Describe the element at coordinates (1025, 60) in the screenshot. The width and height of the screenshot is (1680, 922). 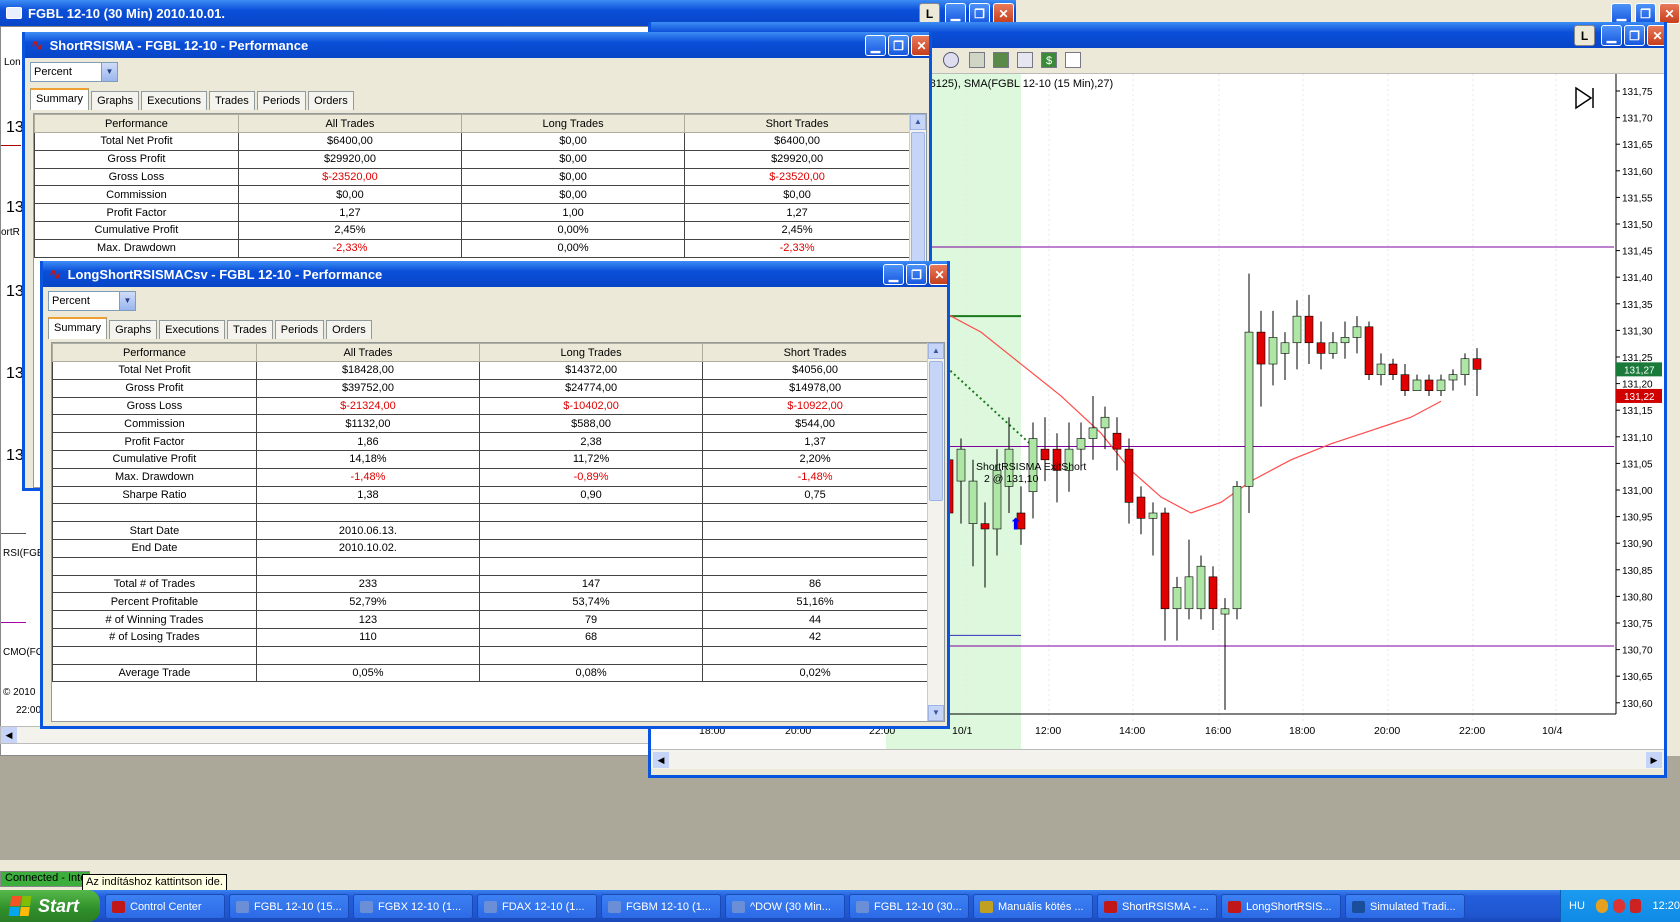
I see `toolbar-icon-c` at that location.